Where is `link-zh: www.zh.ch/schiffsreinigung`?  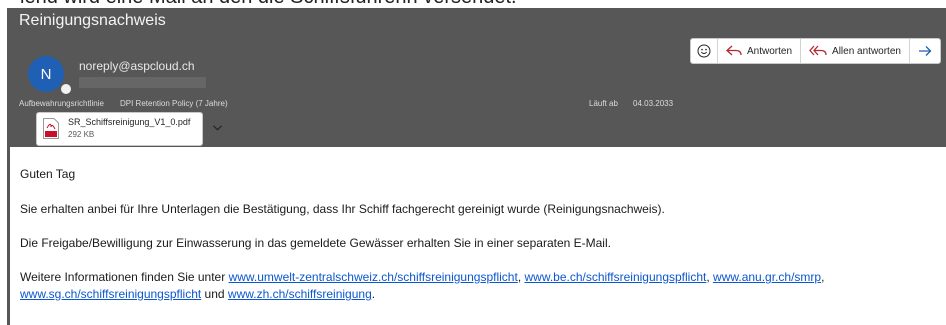 link-zh: www.zh.ch/schiffsreinigung is located at coordinates (300, 294).